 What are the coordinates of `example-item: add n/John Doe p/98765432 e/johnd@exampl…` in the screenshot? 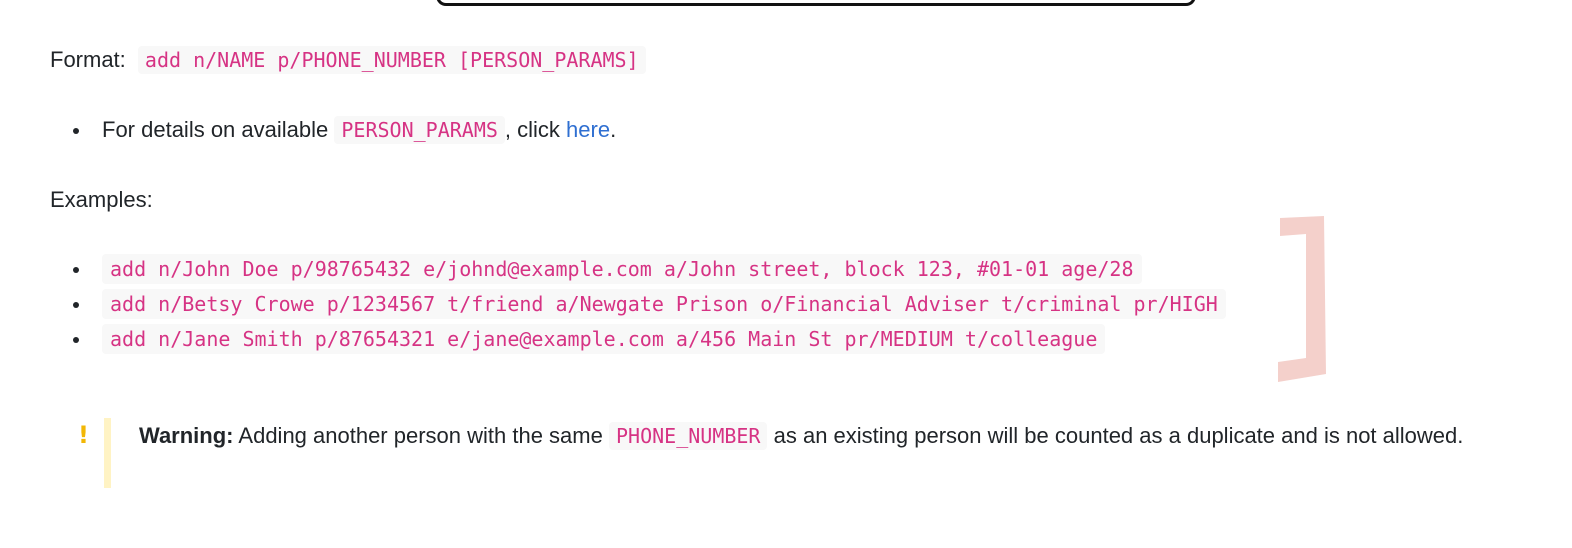 It's located at (649, 271).